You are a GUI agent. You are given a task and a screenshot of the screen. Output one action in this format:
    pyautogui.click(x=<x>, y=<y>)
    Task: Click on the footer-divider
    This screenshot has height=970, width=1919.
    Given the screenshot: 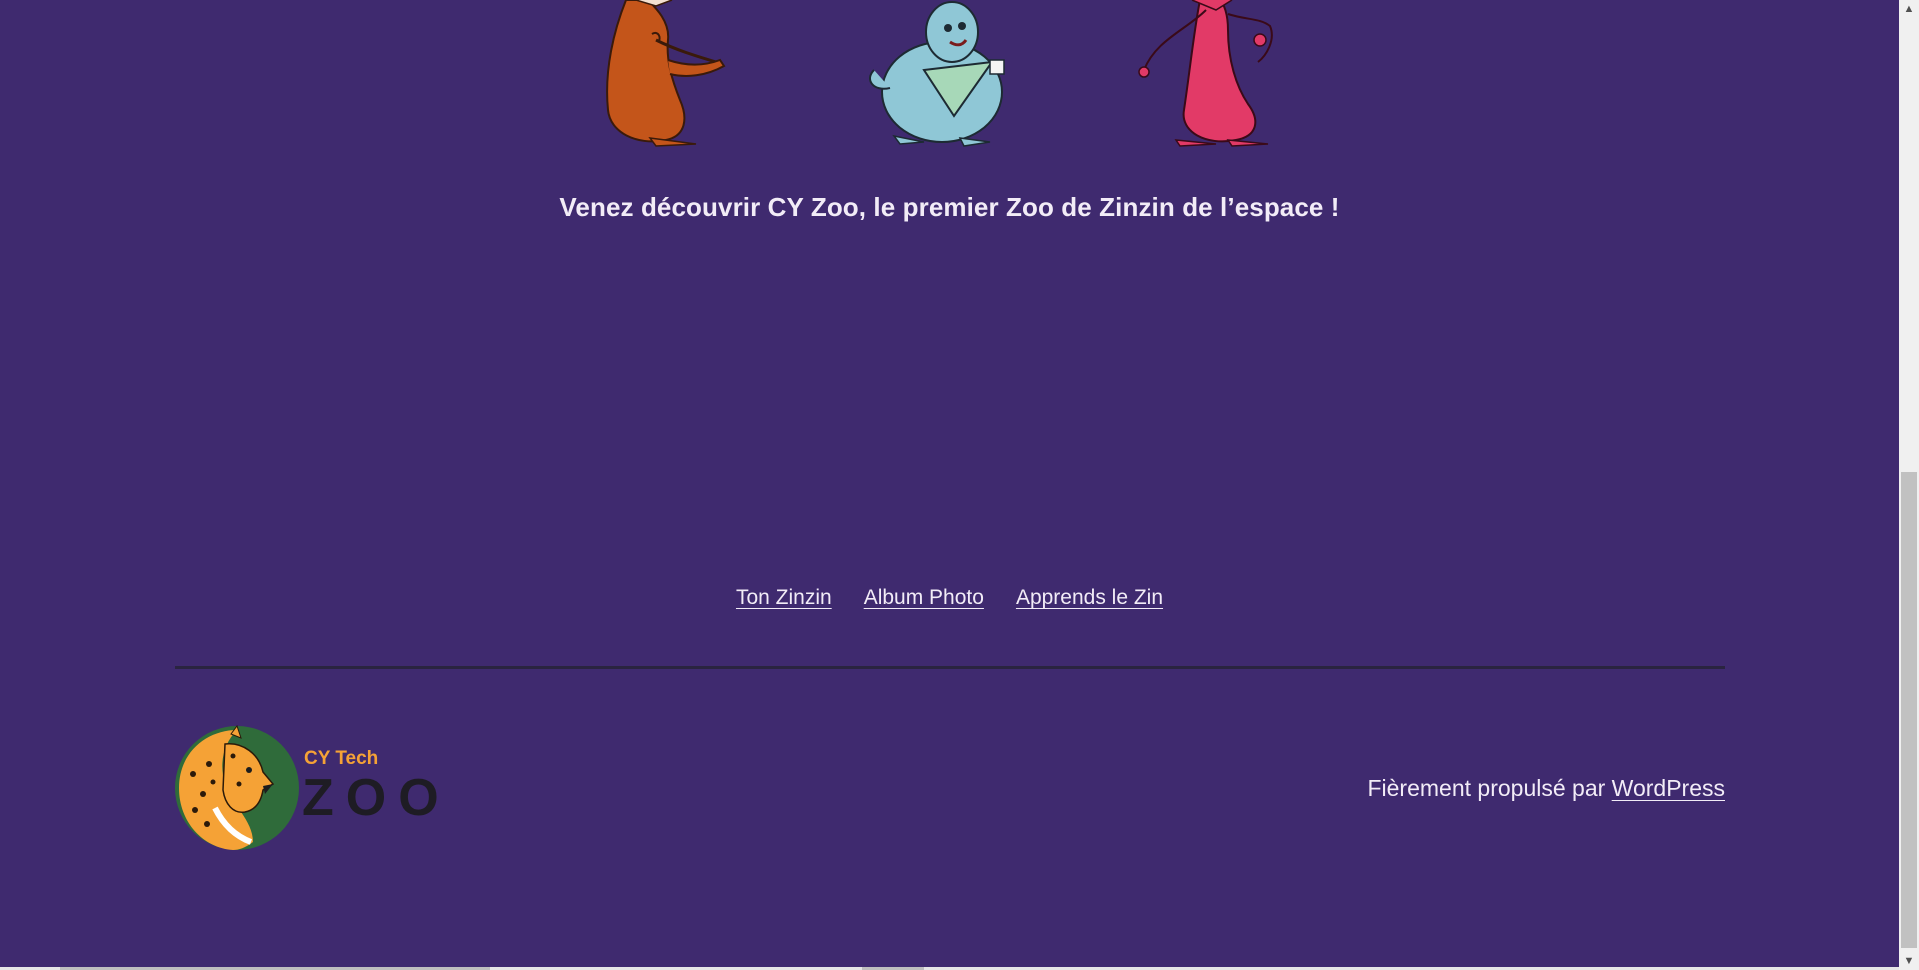 What is the action you would take?
    pyautogui.click(x=950, y=667)
    